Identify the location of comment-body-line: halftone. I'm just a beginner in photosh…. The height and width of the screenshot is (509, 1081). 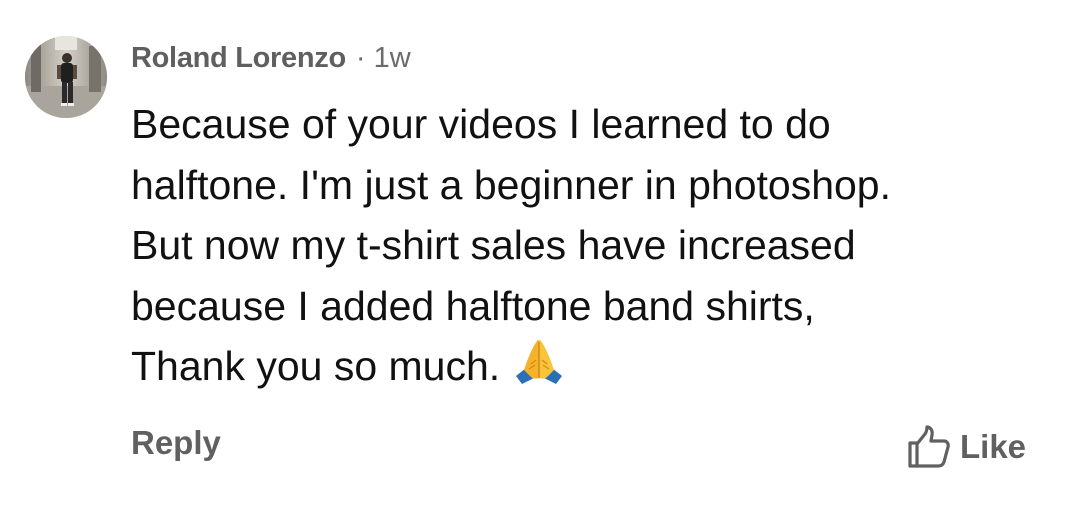
(511, 184).